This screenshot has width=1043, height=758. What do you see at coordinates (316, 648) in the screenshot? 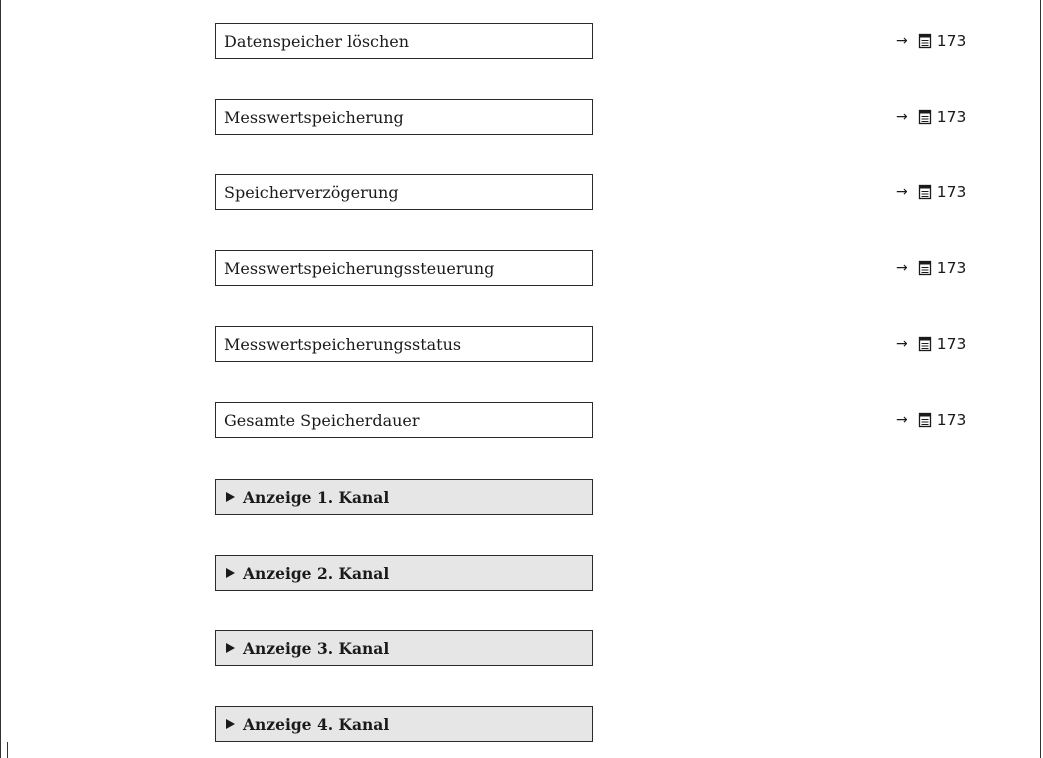
I see `submenu-label: Anzeige 3. Kanal` at bounding box center [316, 648].